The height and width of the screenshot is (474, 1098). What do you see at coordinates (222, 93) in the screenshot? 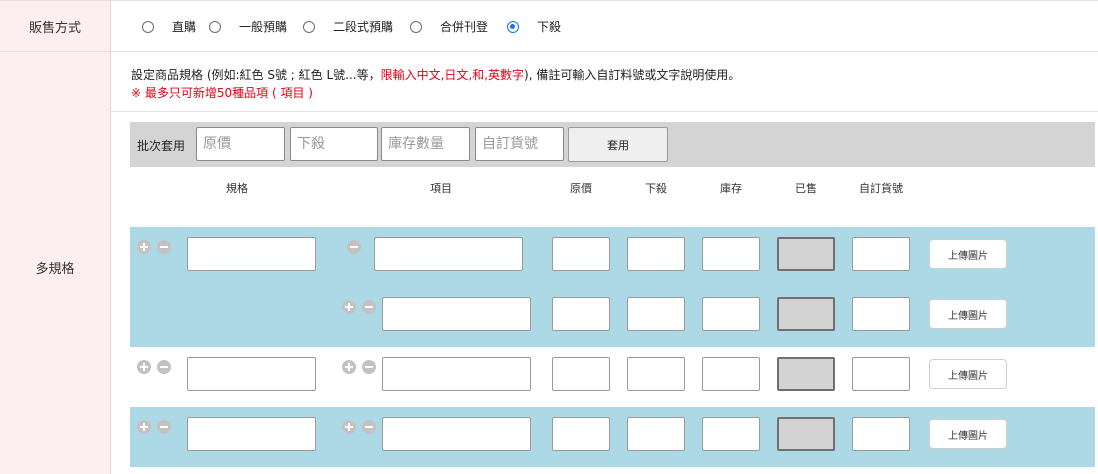
I see `item-limit-note: ※ 最多只可新增50種品項 ( 項目 )` at bounding box center [222, 93].